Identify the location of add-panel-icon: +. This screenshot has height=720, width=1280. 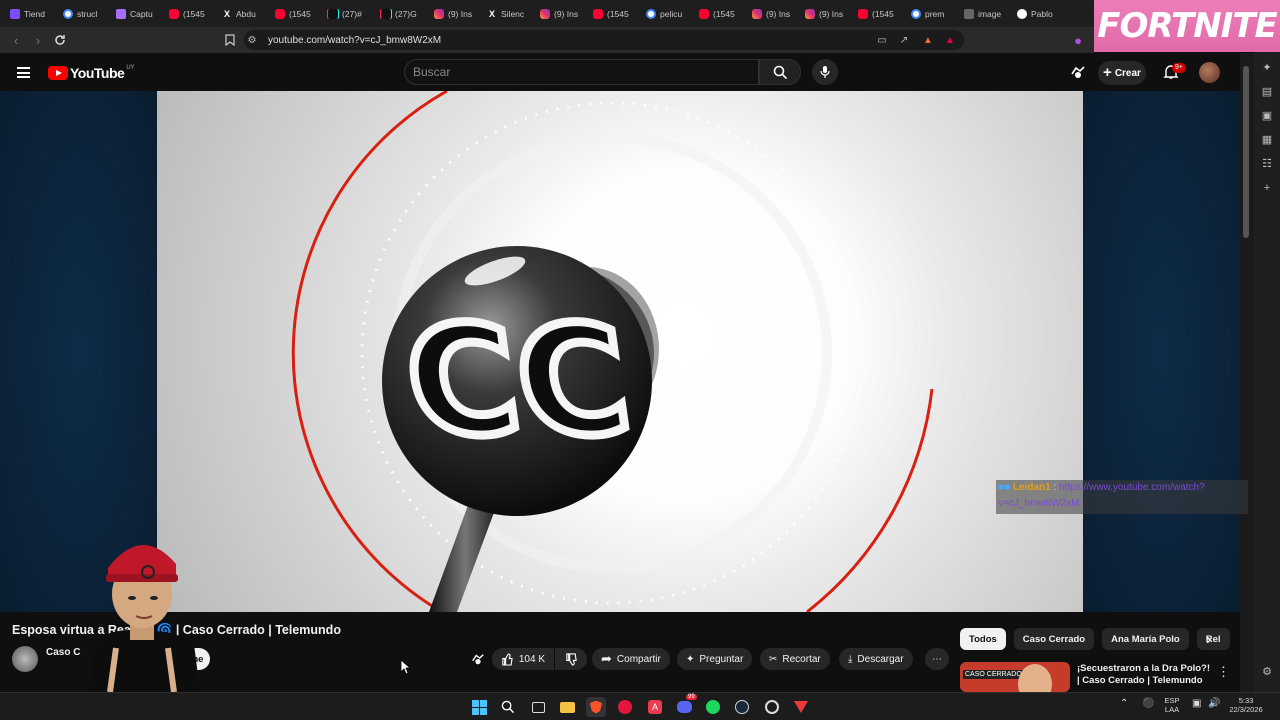
(1267, 188).